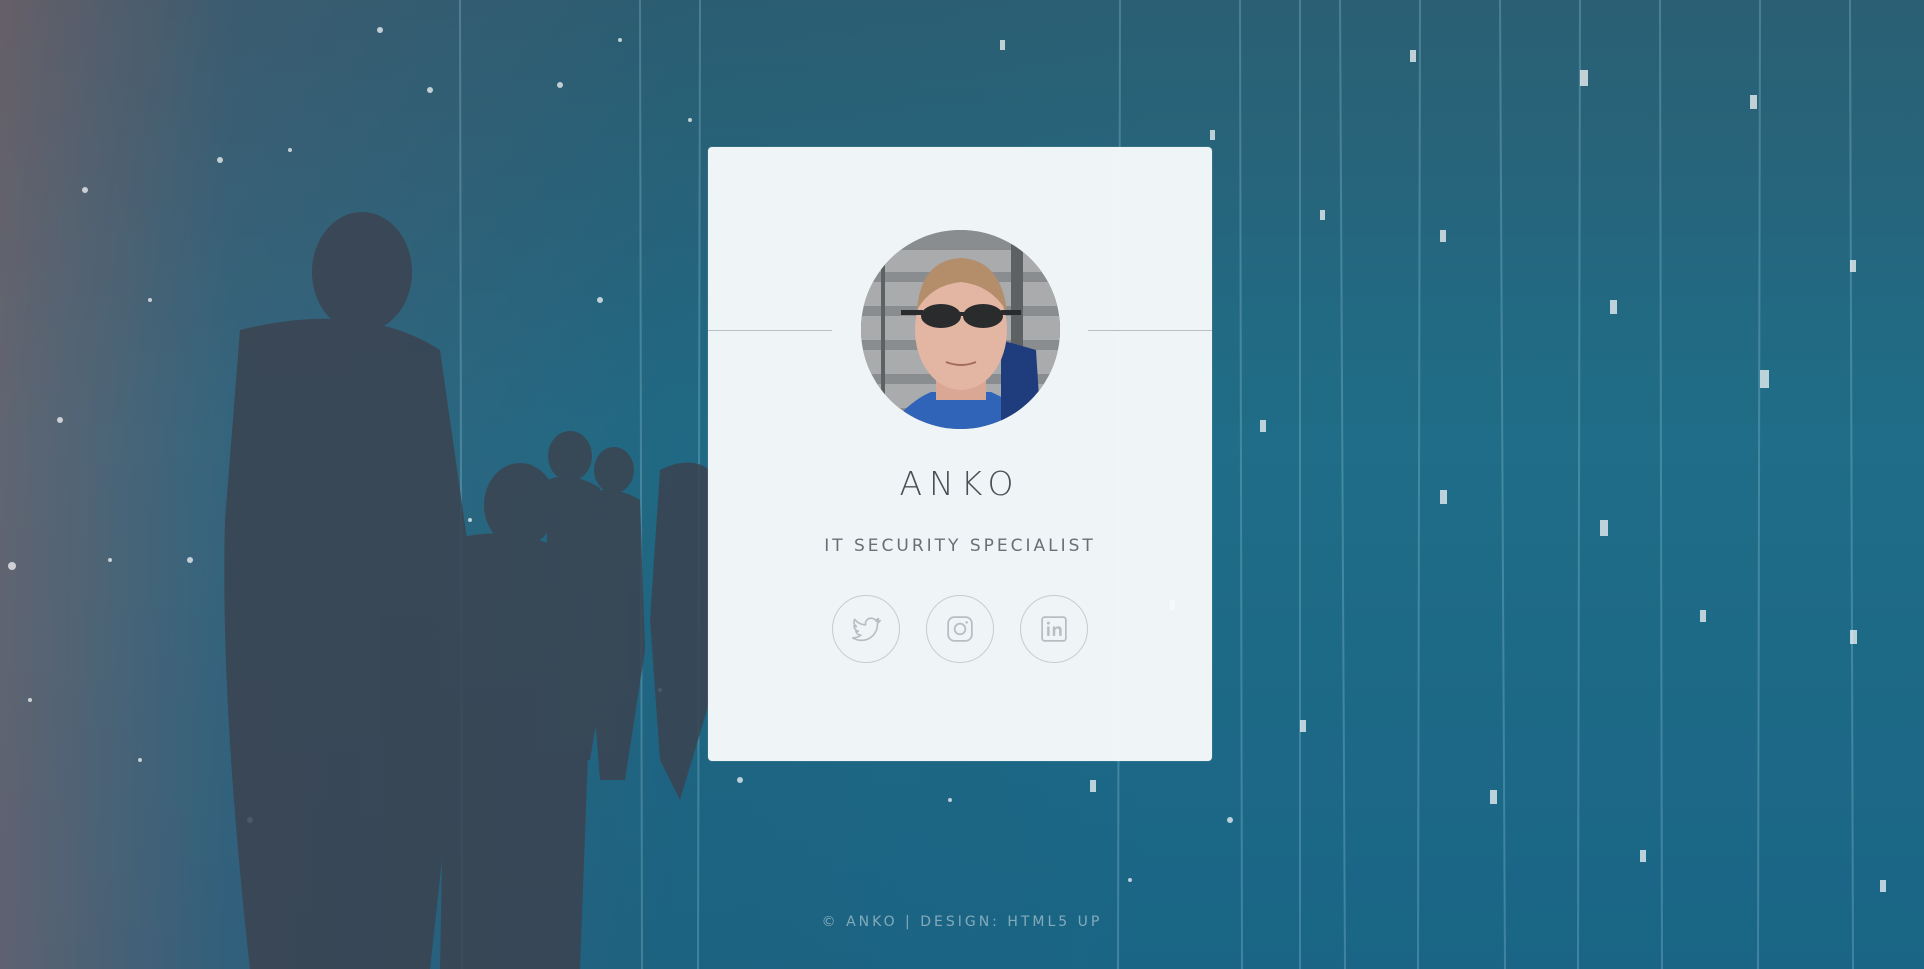  I want to click on social-links, so click(960, 629).